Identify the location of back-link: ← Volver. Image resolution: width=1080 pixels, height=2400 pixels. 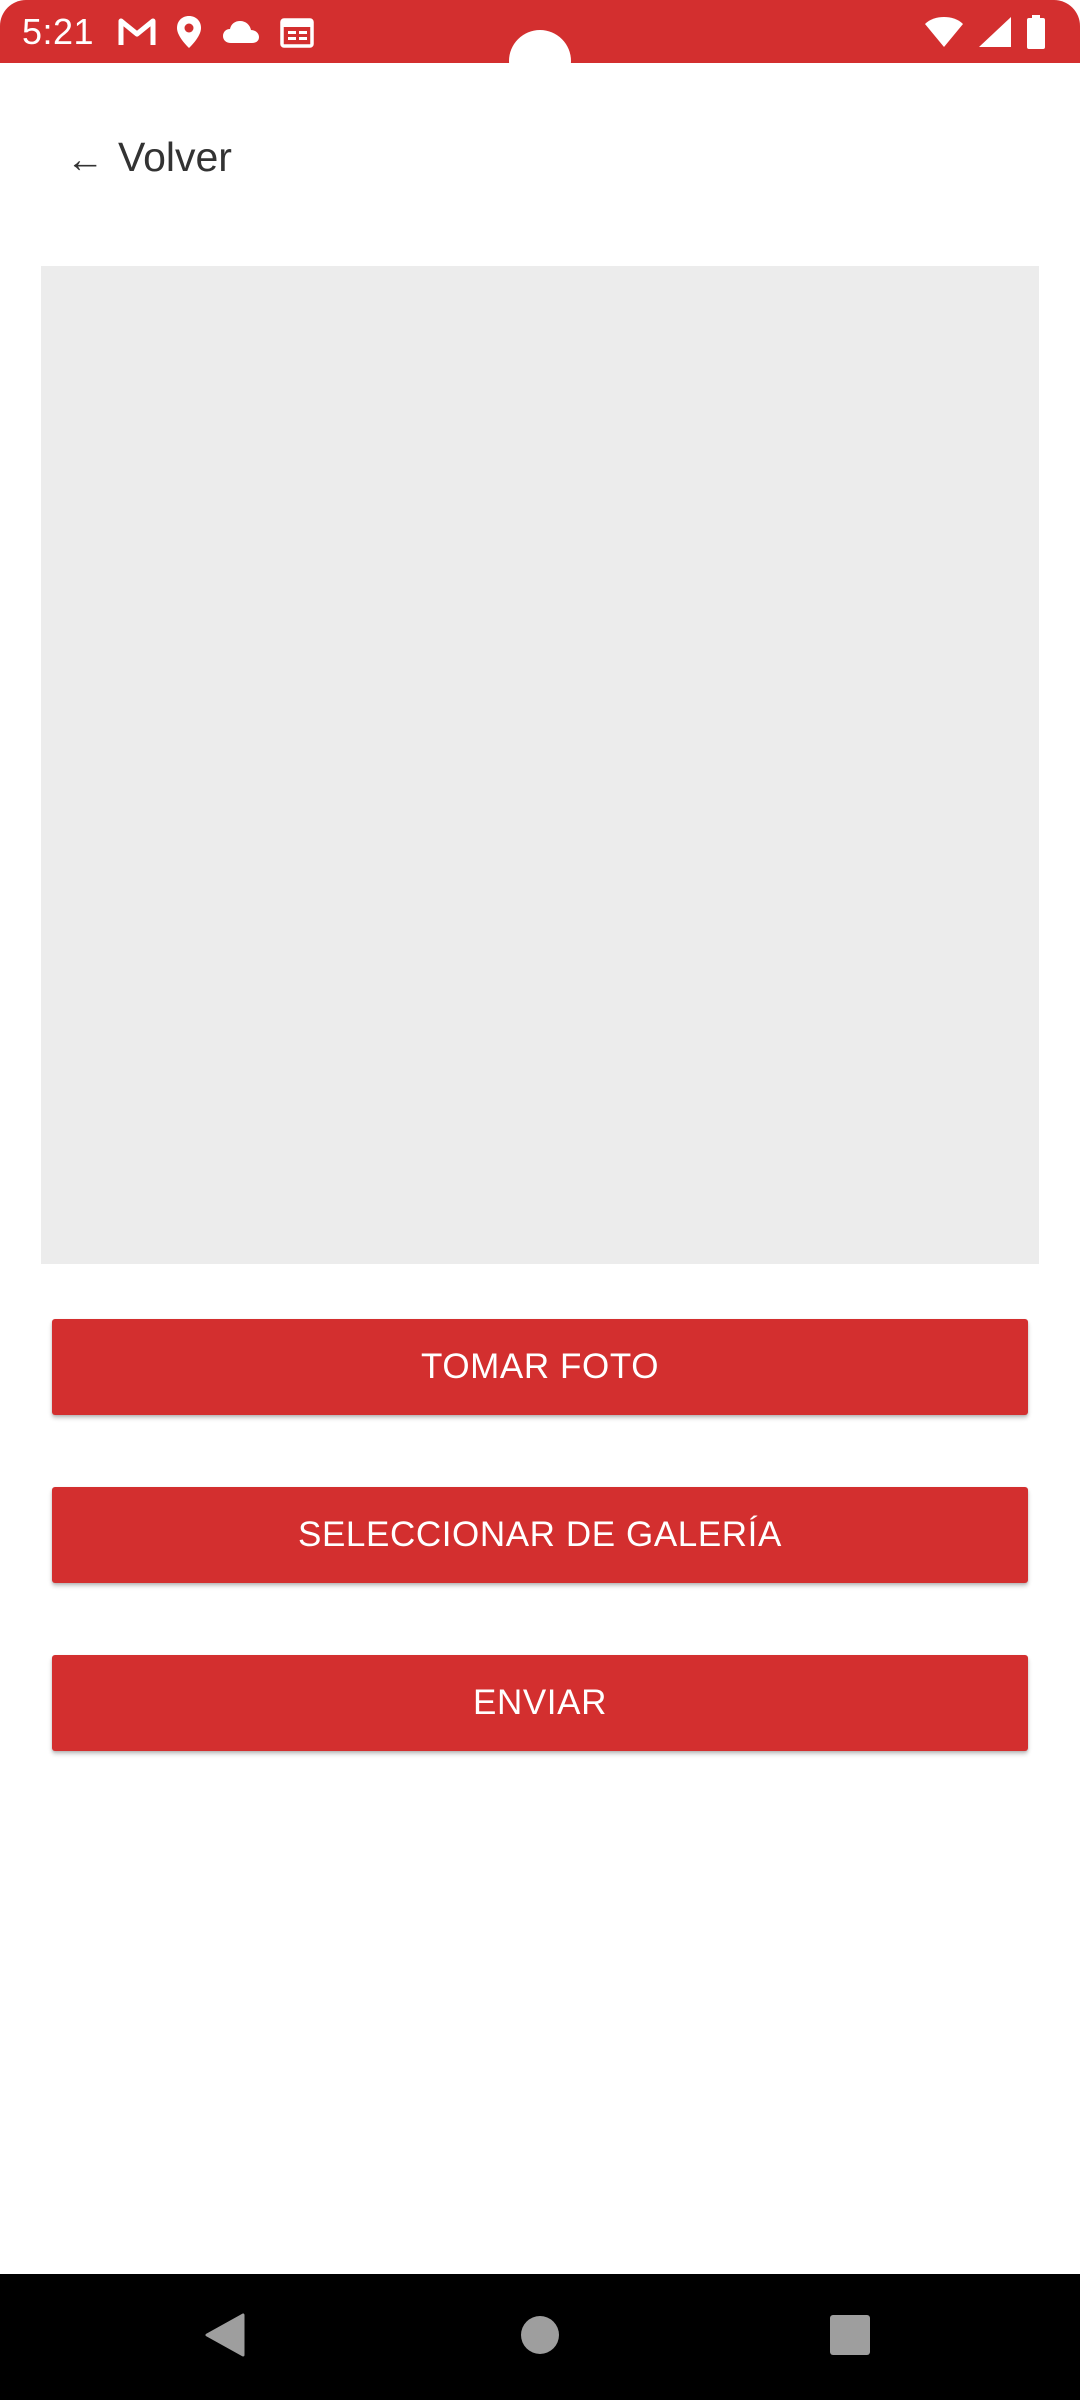
(149, 157).